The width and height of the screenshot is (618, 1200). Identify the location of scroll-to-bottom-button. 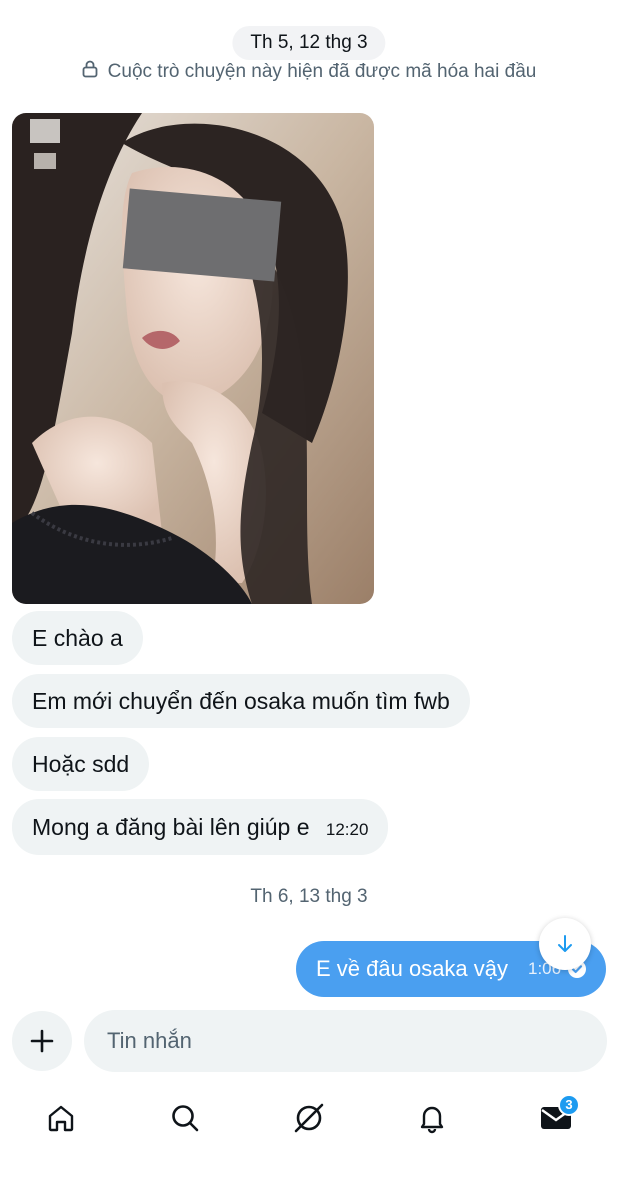
(565, 944).